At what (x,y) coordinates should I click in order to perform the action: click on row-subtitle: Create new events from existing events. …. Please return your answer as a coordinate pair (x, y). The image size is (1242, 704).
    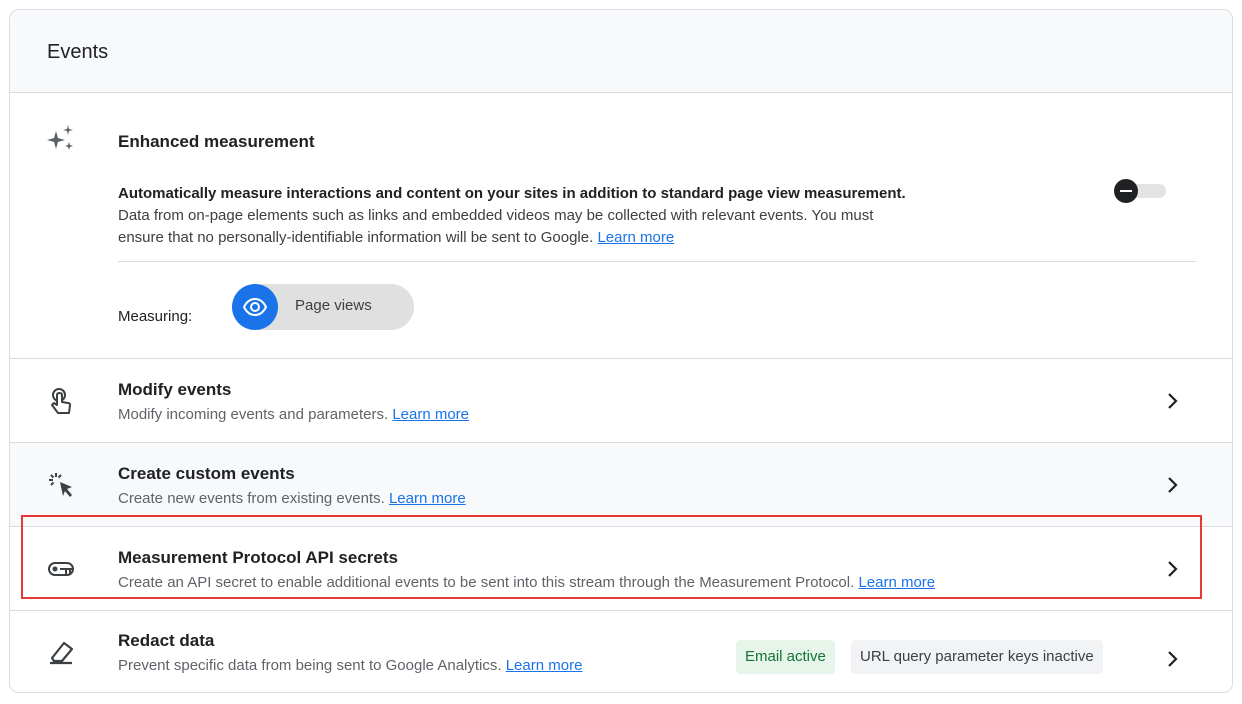
    Looking at the image, I should click on (292, 498).